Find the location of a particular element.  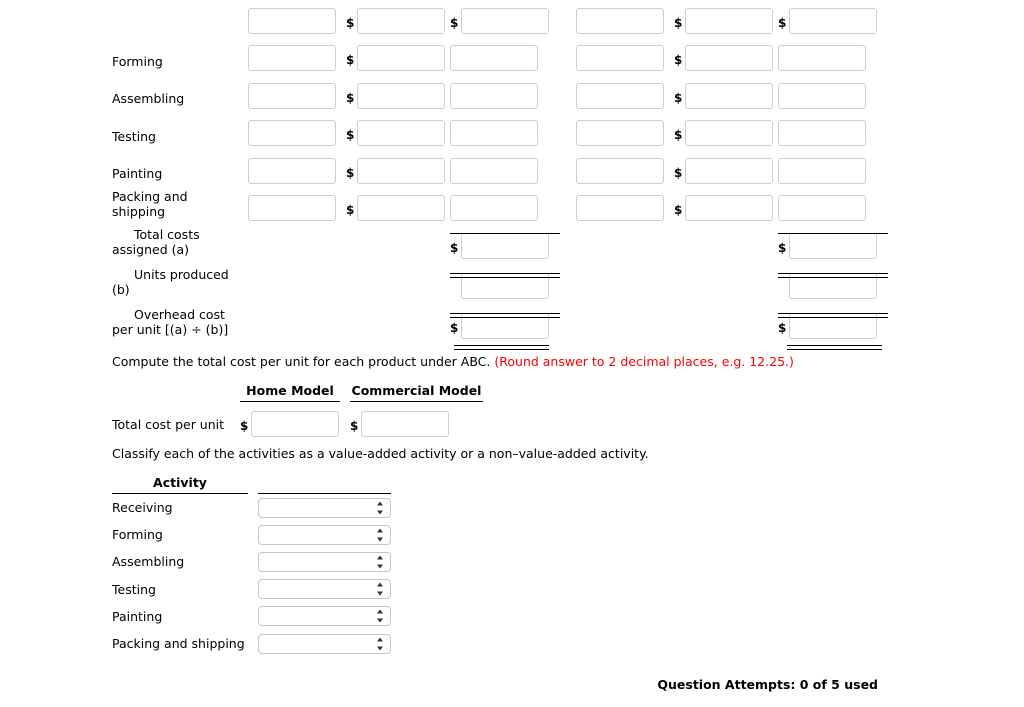

per-unit-header-row: Home Model Commercial Model is located at coordinates (297, 392).